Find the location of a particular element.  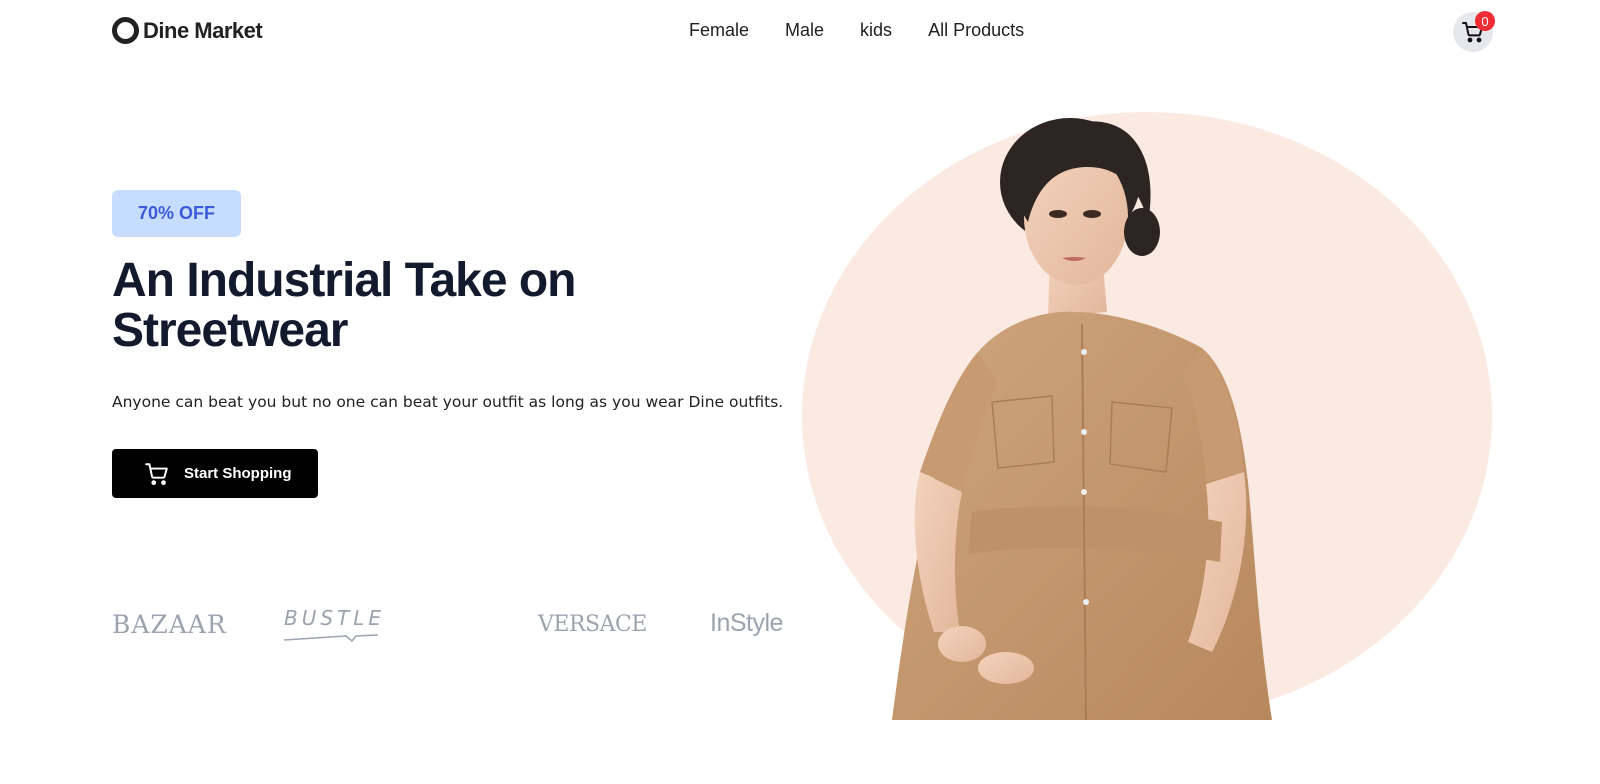

logo-text: Dine Market is located at coordinates (203, 30).